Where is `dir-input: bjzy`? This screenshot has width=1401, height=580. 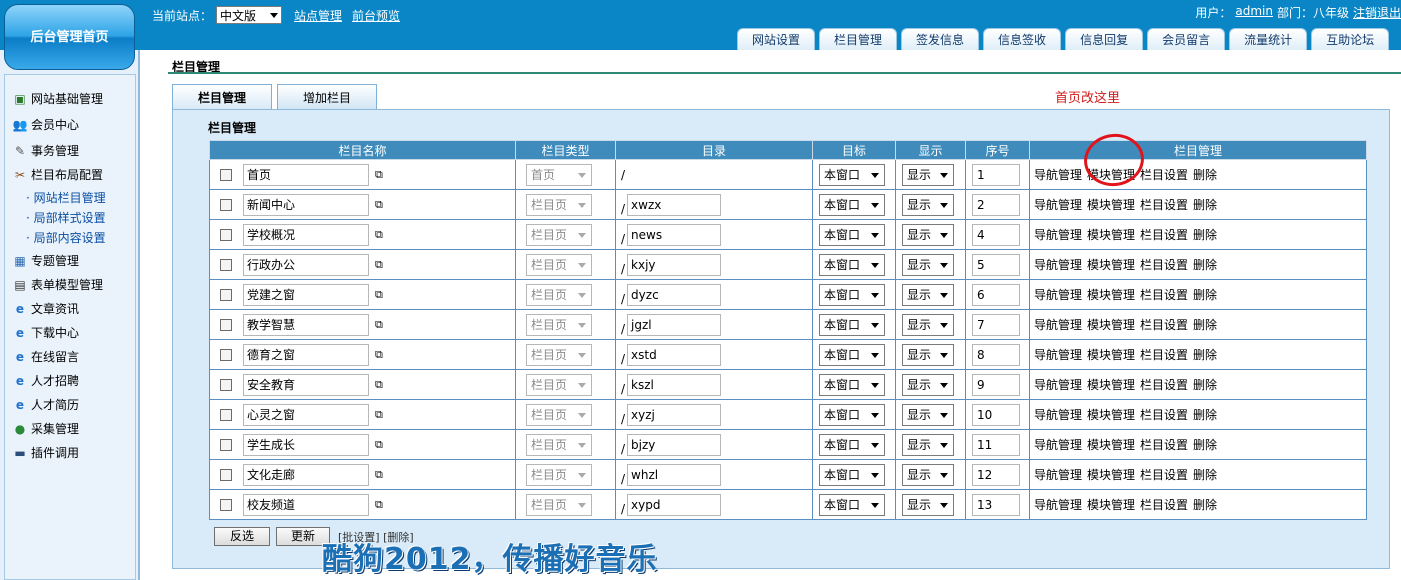 dir-input: bjzy is located at coordinates (674, 444).